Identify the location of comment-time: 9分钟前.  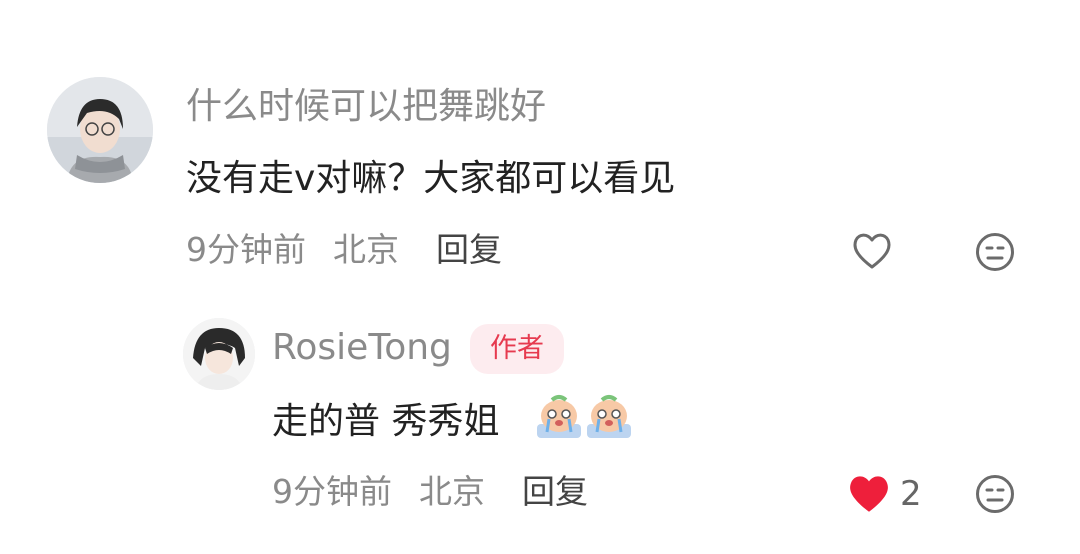
(246, 249).